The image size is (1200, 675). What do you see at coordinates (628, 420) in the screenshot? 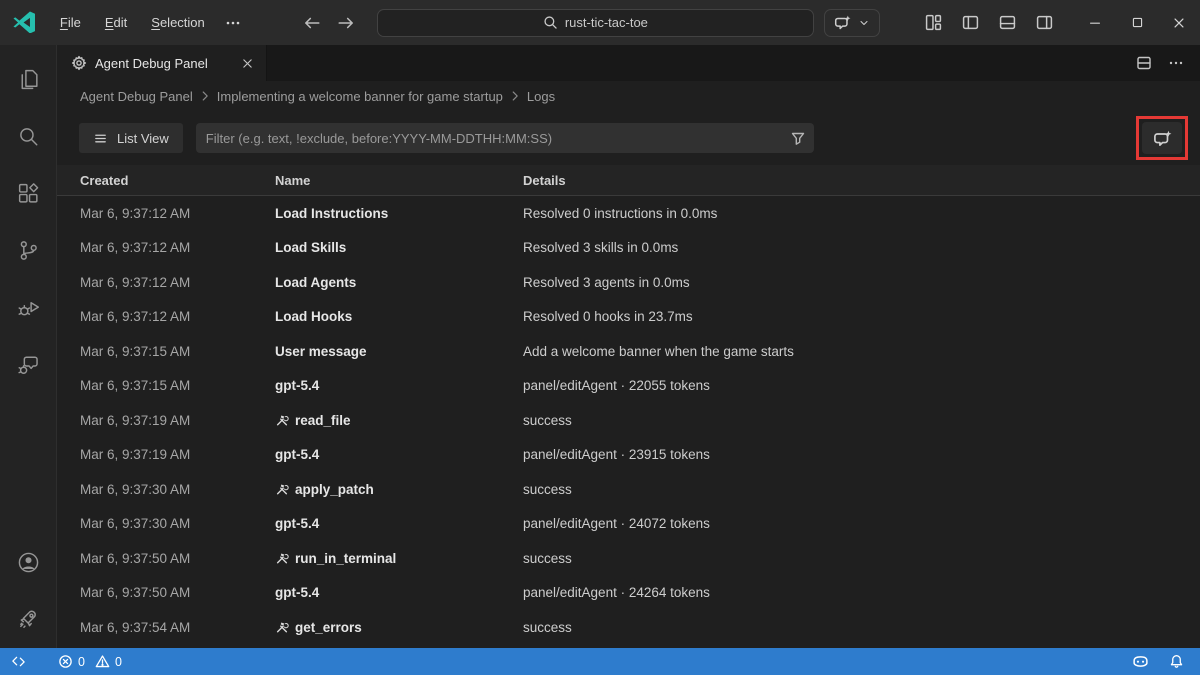
I see `table-row: Mar 6, 9:37:19 AM read_file success` at bounding box center [628, 420].